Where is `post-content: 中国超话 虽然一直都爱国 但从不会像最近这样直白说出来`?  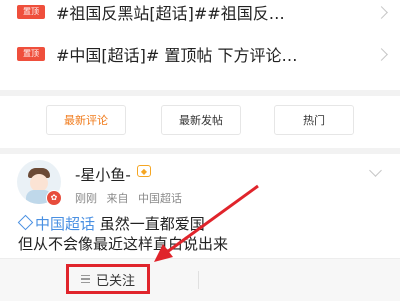 post-content: 中国超话 虽然一直都爱国 但从不会像最近这样直白说出来 is located at coordinates (198, 234).